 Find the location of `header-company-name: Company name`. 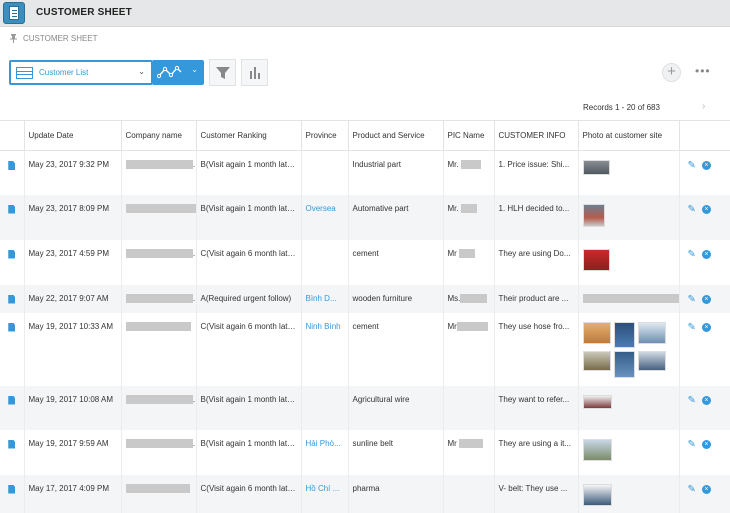

header-company-name: Company name is located at coordinates (159, 135).